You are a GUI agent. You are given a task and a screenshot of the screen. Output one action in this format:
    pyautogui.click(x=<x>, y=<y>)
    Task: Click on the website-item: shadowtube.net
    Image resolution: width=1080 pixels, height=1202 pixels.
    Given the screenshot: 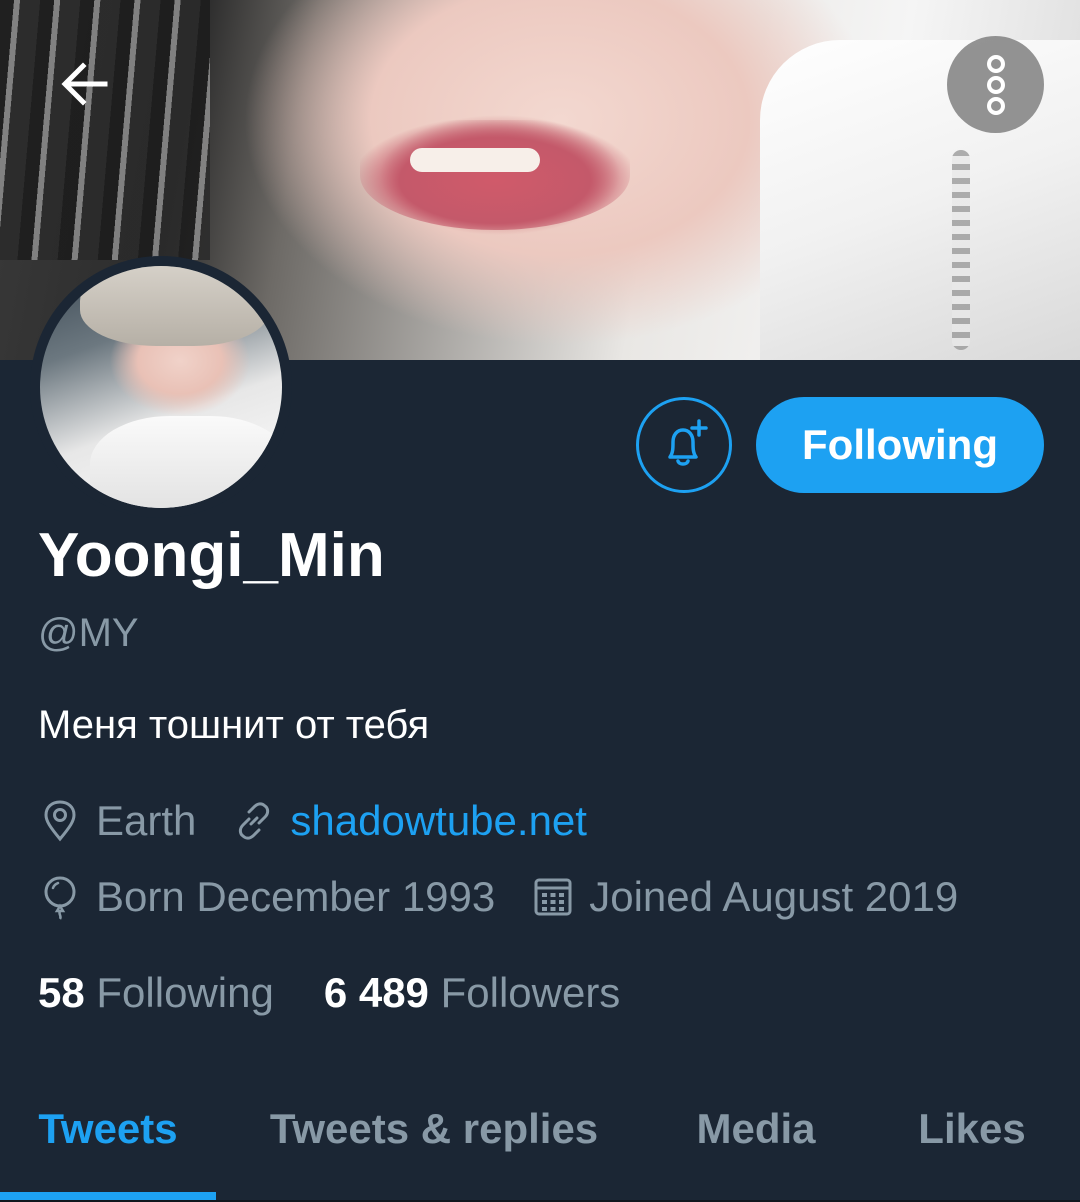 What is the action you would take?
    pyautogui.click(x=409, y=821)
    